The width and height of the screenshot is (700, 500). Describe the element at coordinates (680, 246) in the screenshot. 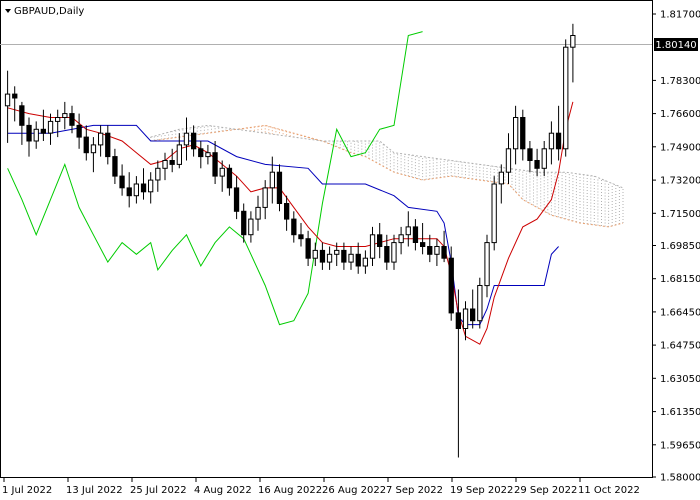

I see `y-tick-label: 1.69850` at that location.